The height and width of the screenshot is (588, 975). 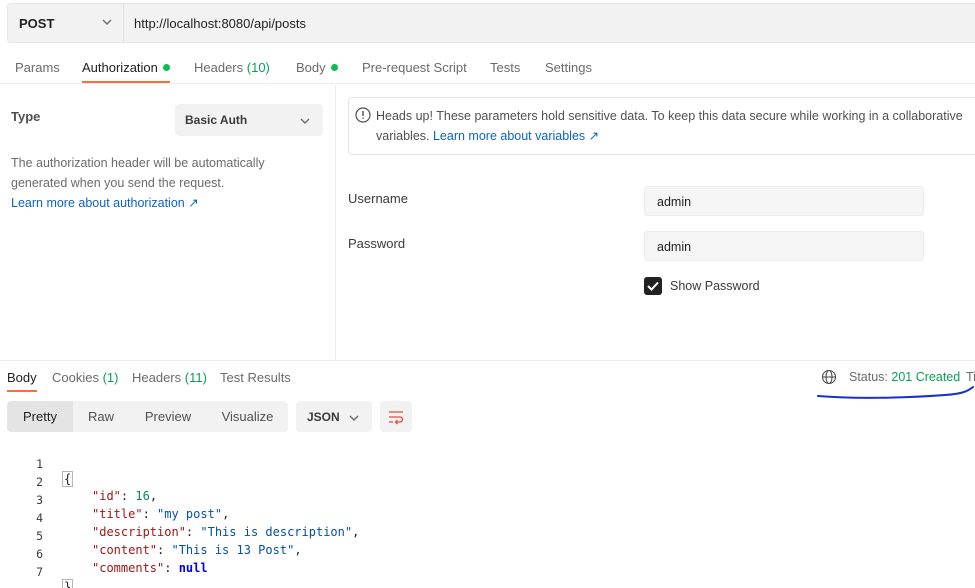 I want to click on response-status: Status: 201 Created, so click(x=904, y=377).